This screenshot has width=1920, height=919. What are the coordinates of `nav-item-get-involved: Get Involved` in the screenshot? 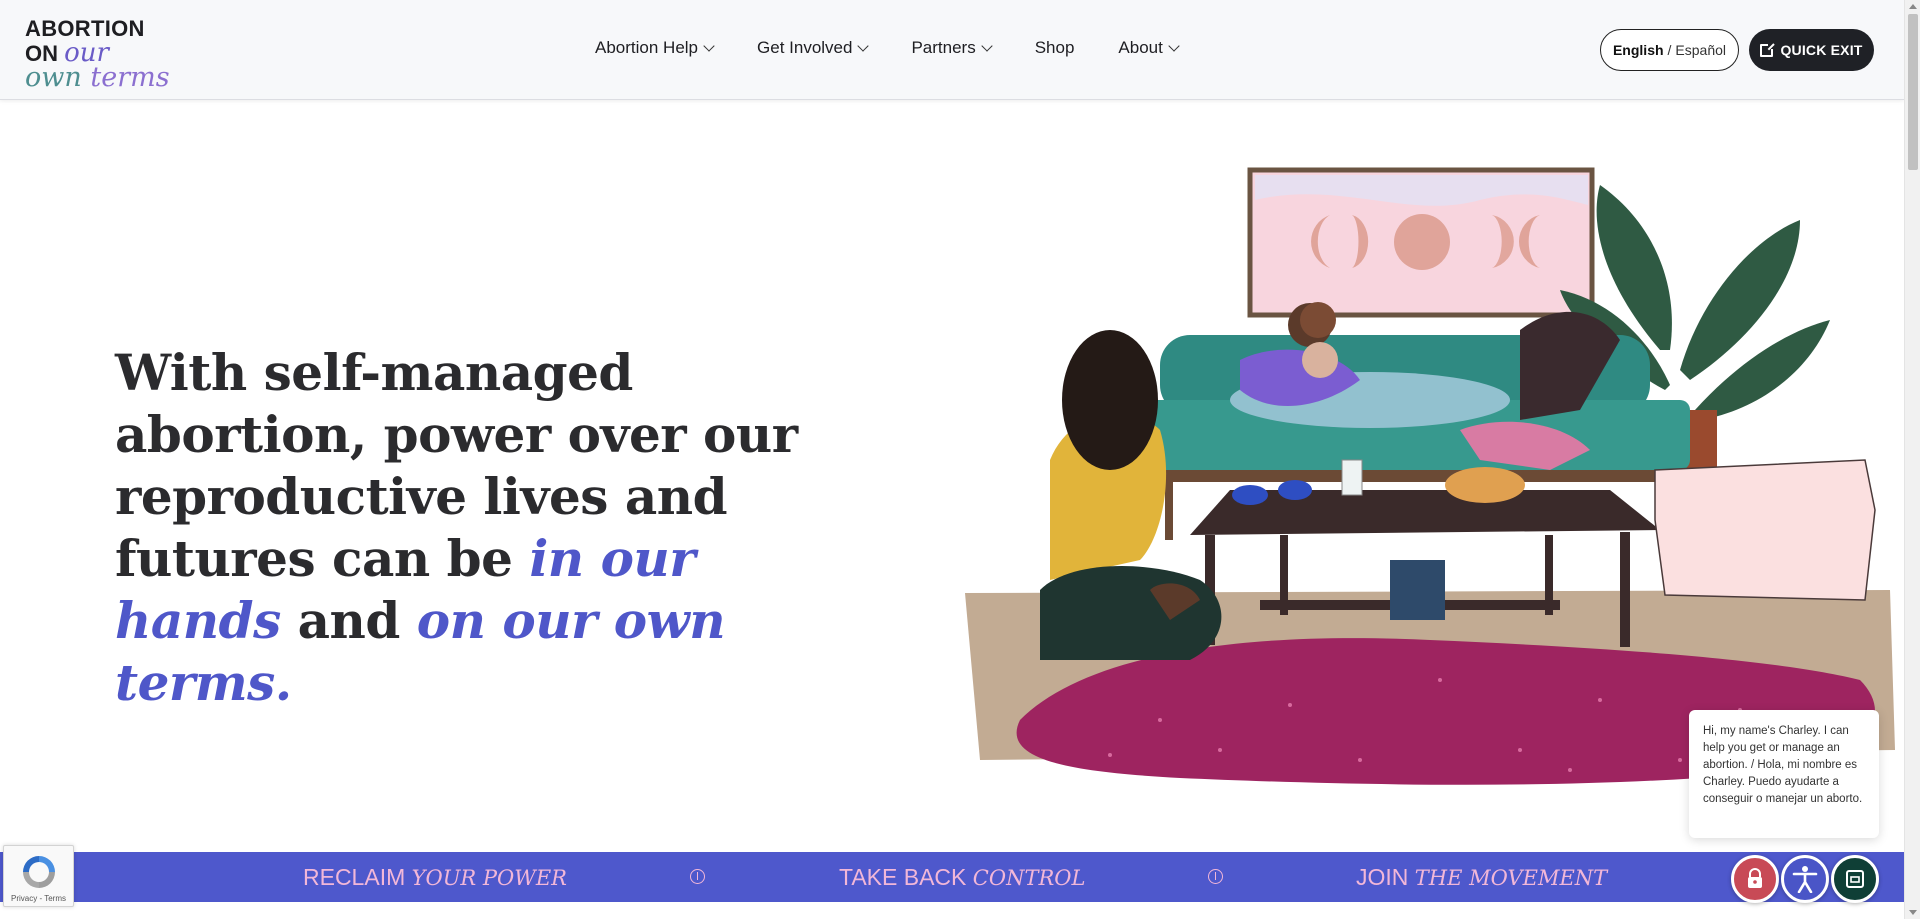 It's located at (813, 48).